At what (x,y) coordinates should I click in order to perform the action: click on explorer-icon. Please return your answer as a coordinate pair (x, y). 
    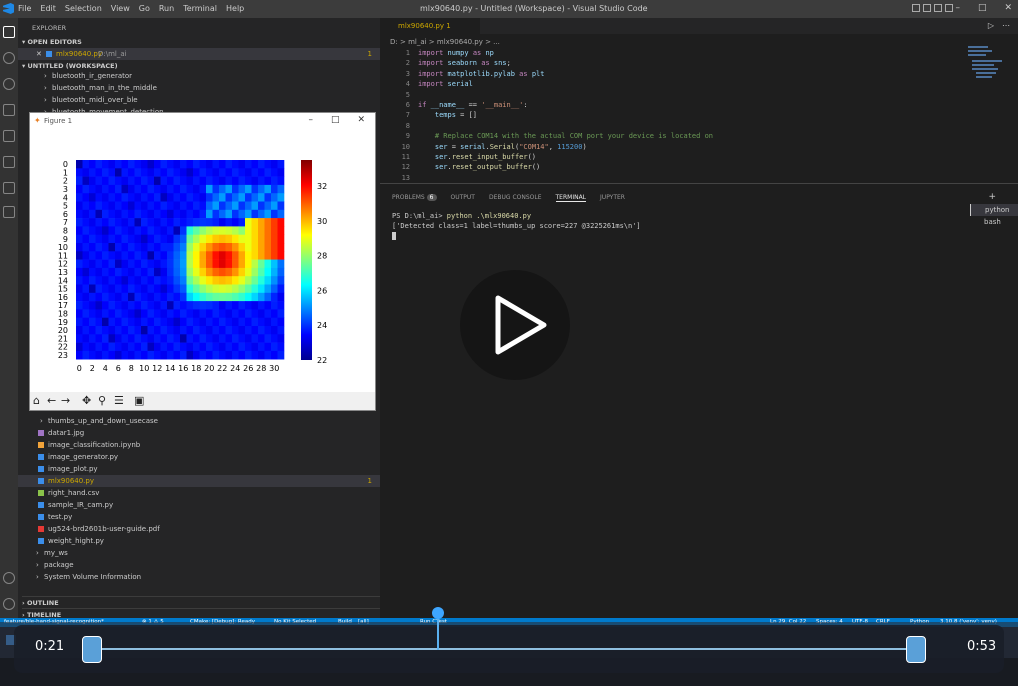
    Looking at the image, I should click on (9, 32).